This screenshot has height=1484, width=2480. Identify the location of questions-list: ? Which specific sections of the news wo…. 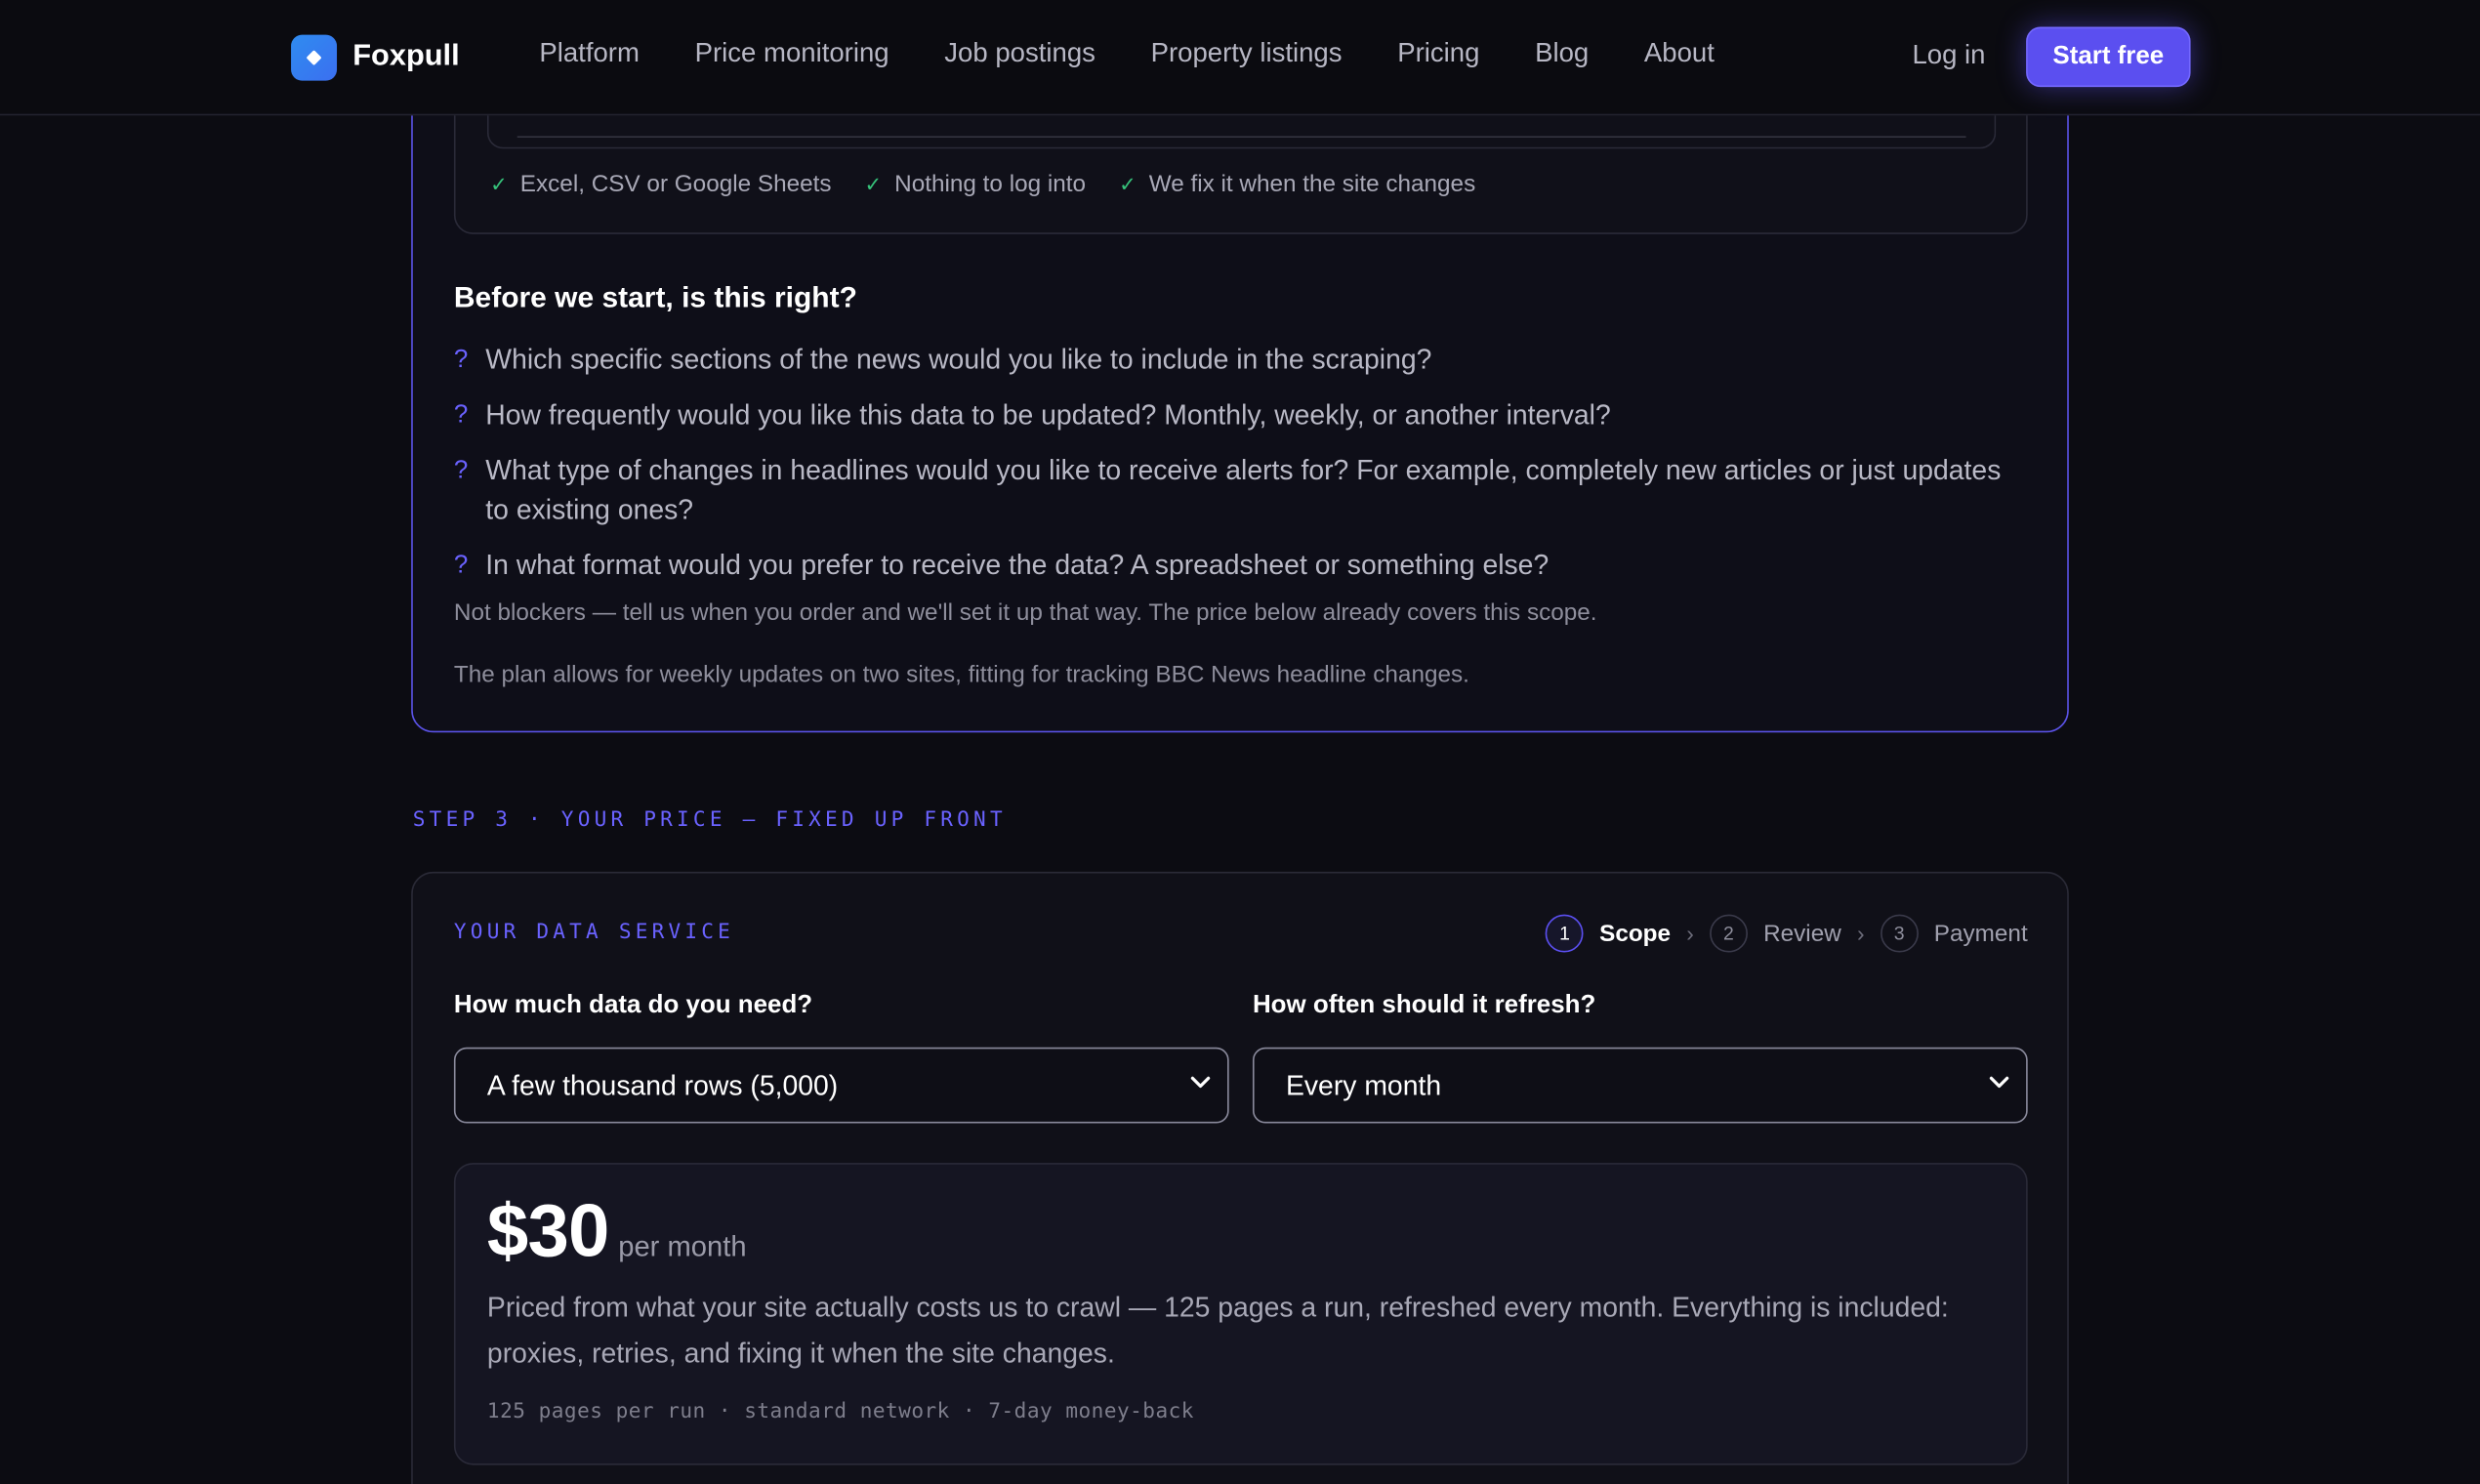
(1229, 470).